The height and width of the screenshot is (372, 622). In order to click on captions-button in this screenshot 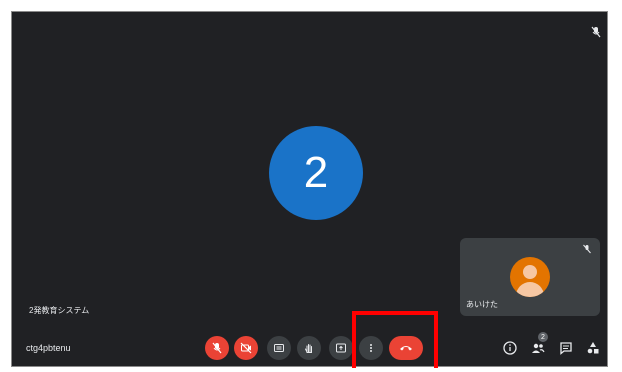, I will do `click(279, 348)`.